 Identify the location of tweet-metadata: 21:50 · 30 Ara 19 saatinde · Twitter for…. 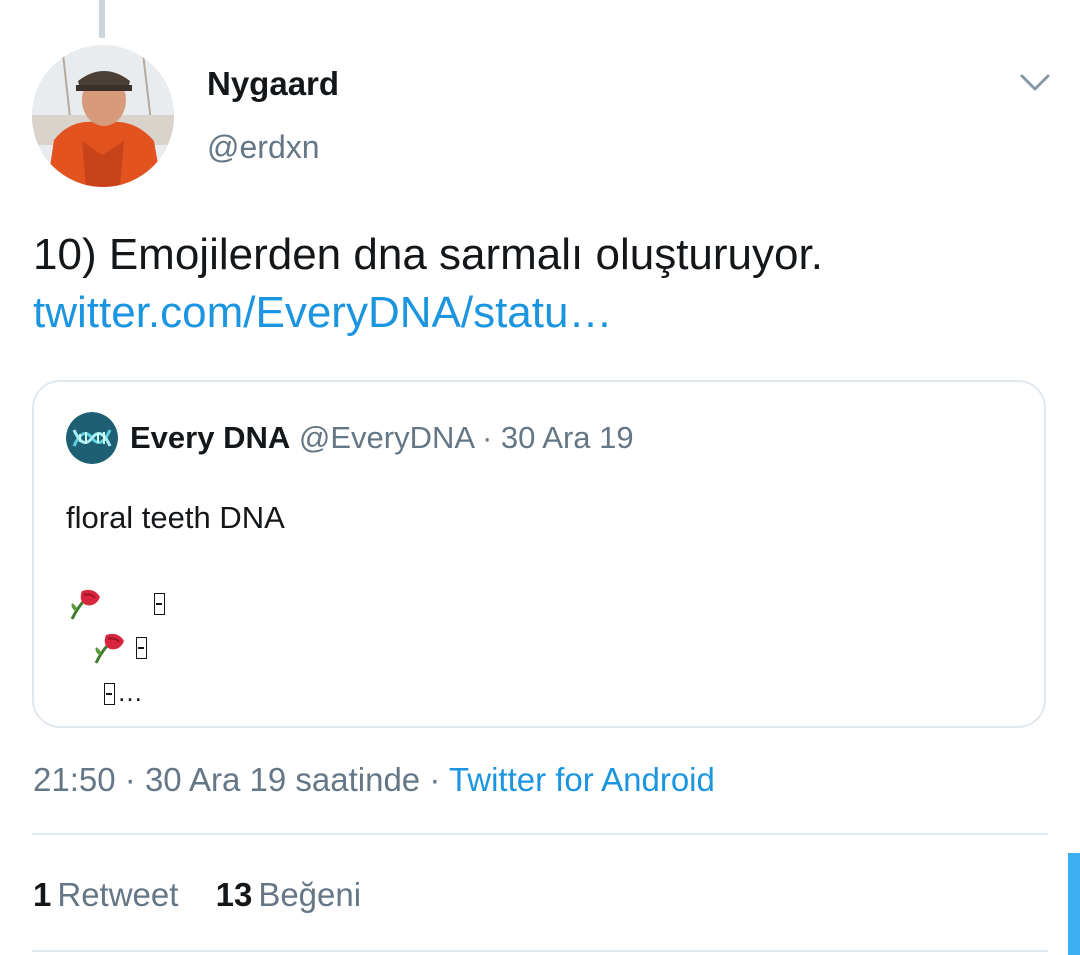
(374, 780).